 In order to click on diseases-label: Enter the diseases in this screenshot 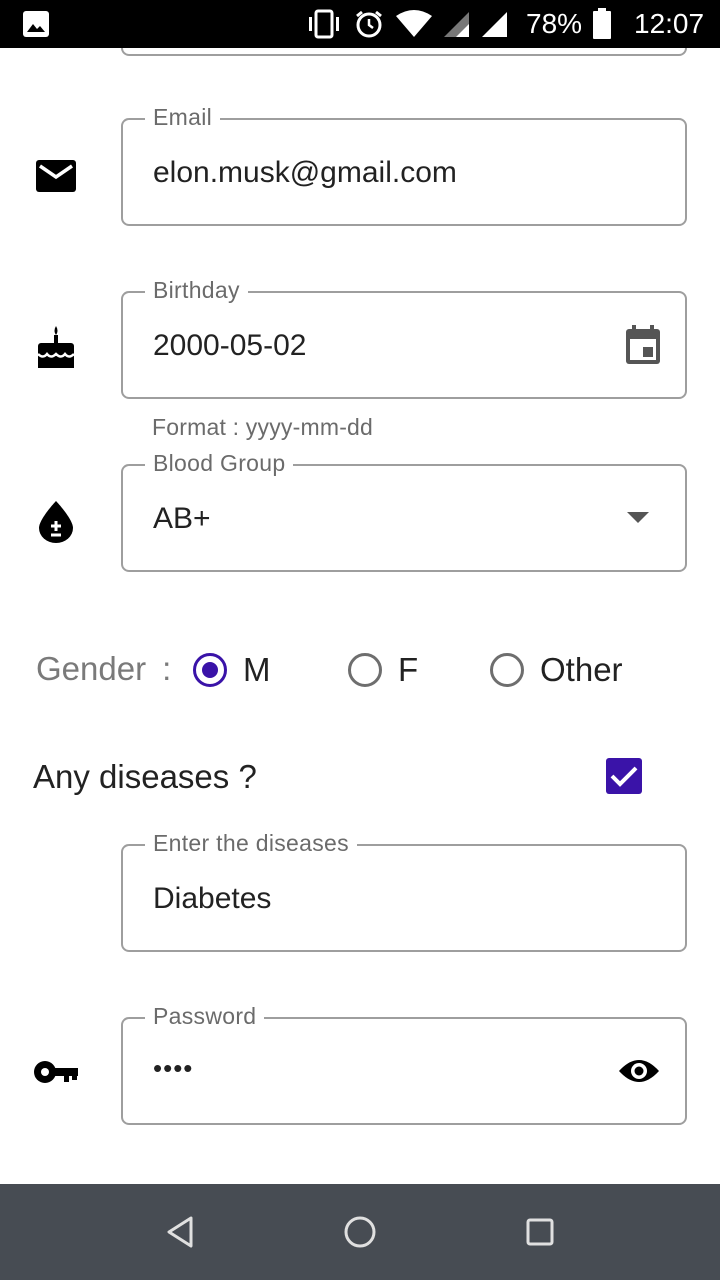, I will do `click(251, 843)`.